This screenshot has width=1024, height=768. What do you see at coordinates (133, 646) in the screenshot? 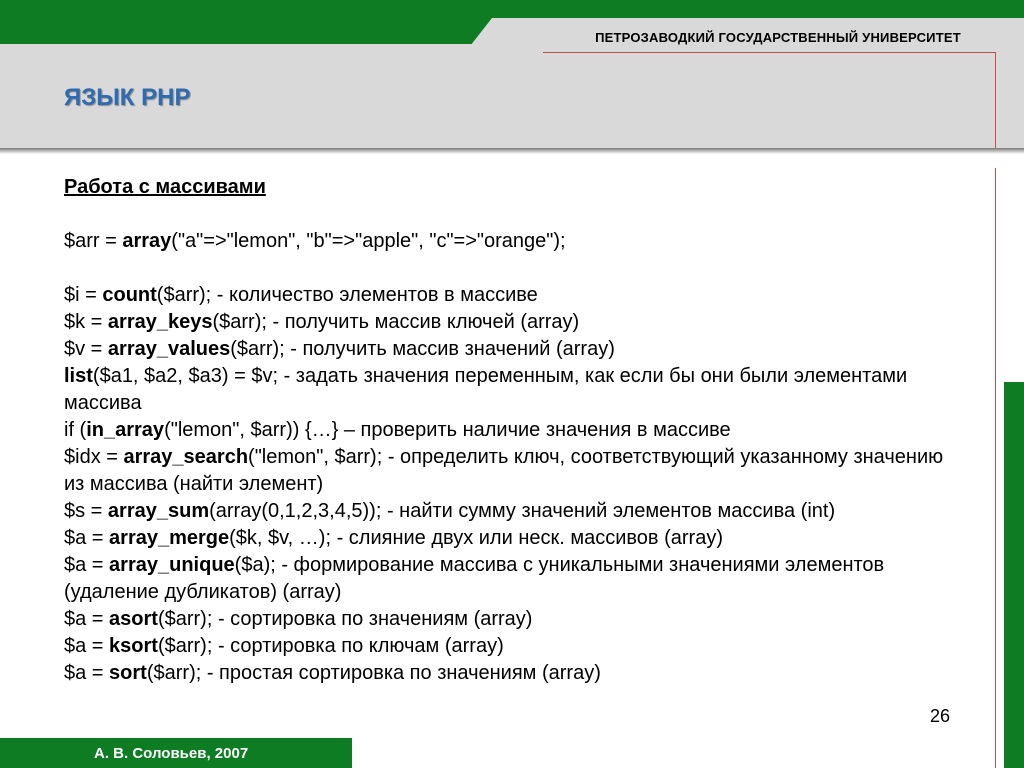
I see `function-keyword: ksort` at bounding box center [133, 646].